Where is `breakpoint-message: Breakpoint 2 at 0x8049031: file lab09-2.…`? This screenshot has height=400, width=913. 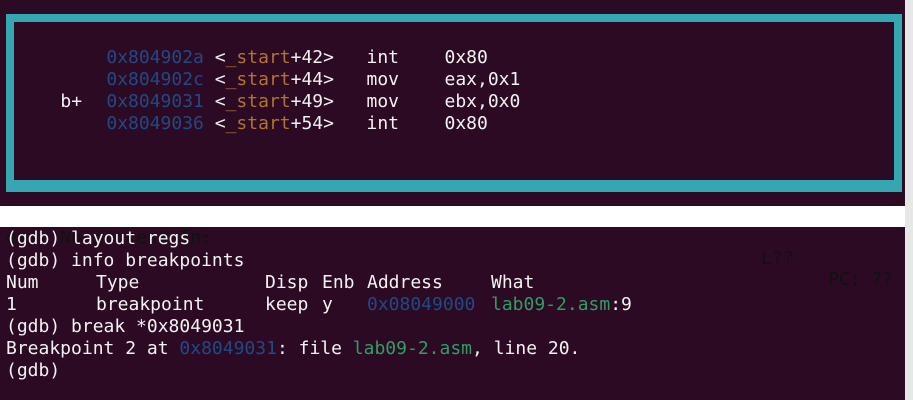 breakpoint-message: Breakpoint 2 at 0x8049031: file lab09-2.… is located at coordinates (293, 349).